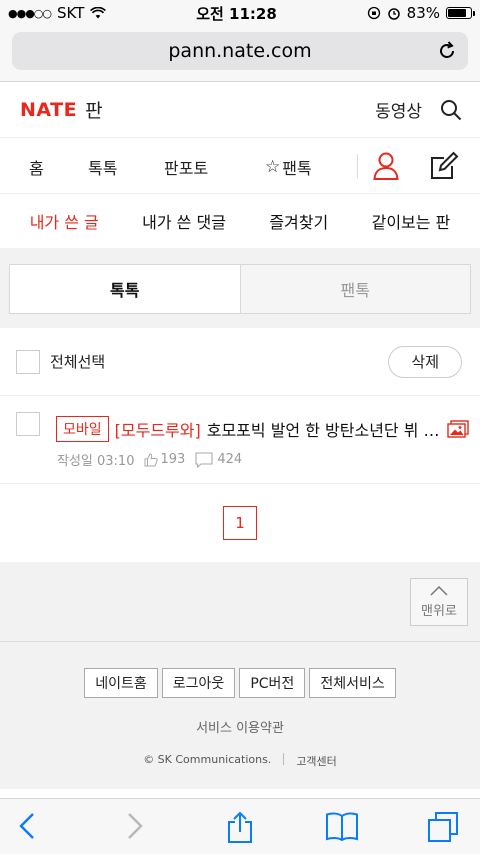 Image resolution: width=480 pixels, height=854 pixels. What do you see at coordinates (423, 13) in the screenshot?
I see `battery-percent: 83%` at bounding box center [423, 13].